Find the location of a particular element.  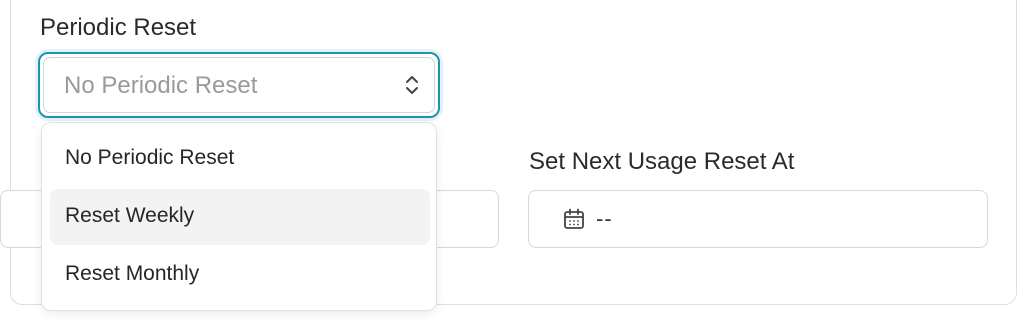

option-reset-monthly: Reset Monthly is located at coordinates (240, 275).